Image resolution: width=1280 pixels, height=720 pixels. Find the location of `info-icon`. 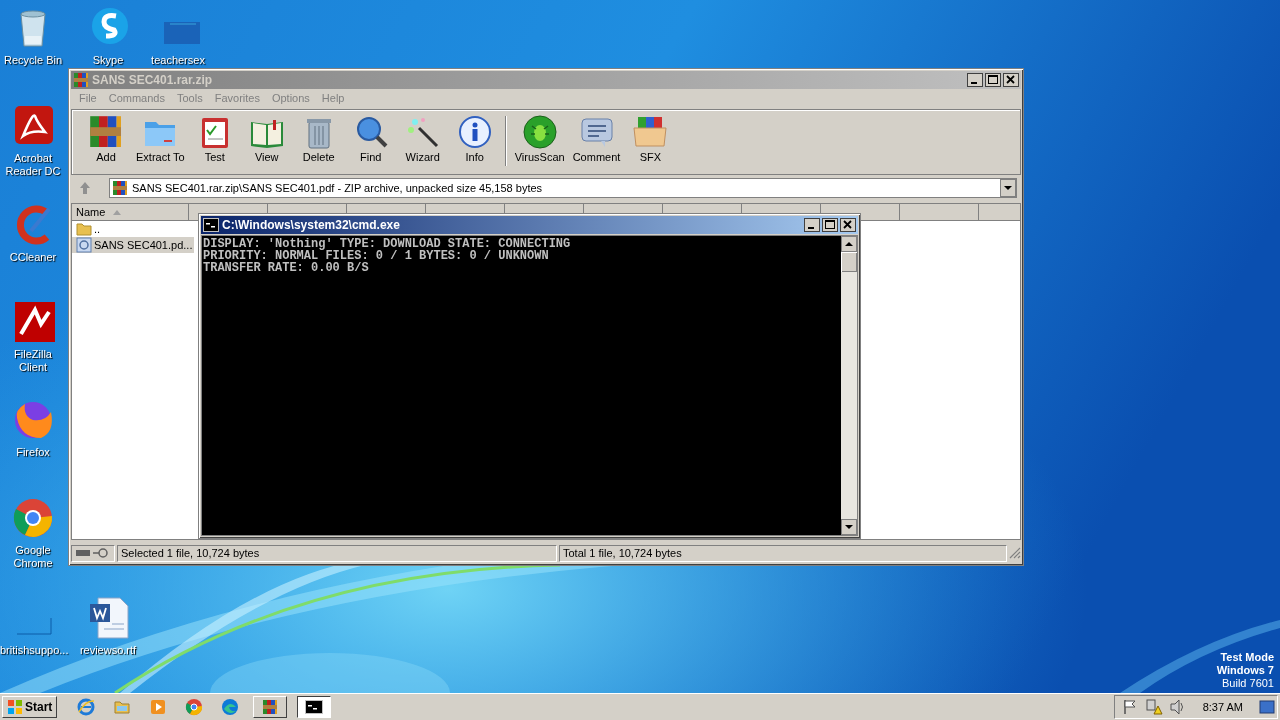

info-icon is located at coordinates (474, 132).